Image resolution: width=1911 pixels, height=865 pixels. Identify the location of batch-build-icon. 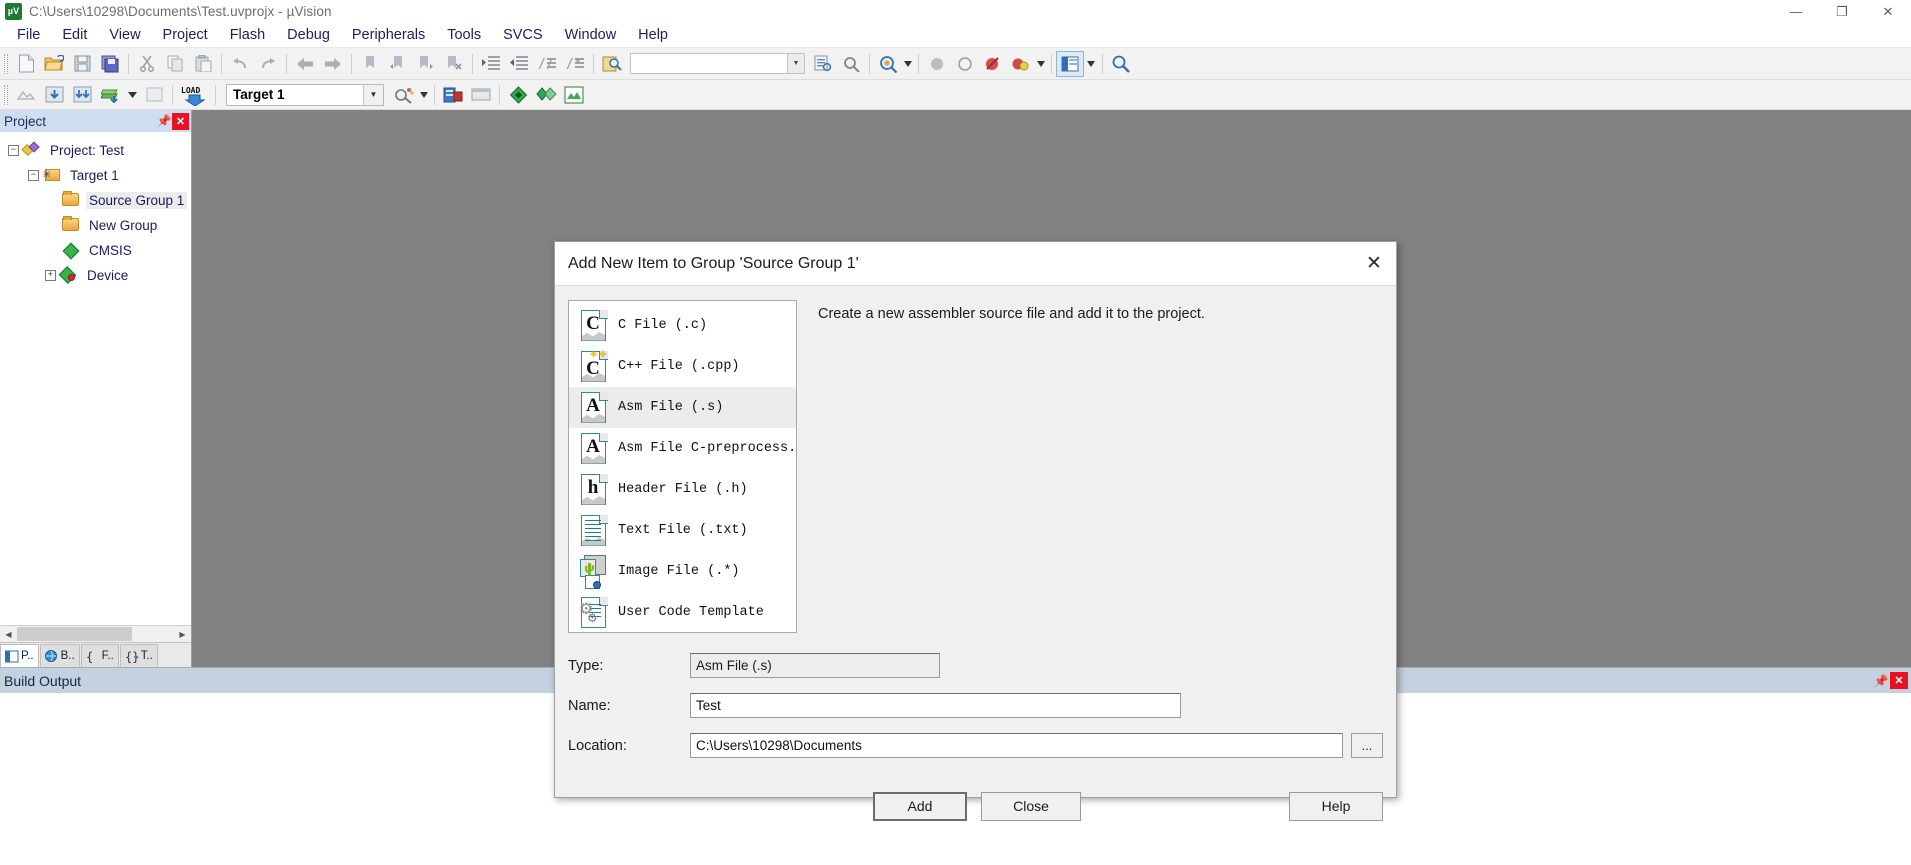
(110, 95).